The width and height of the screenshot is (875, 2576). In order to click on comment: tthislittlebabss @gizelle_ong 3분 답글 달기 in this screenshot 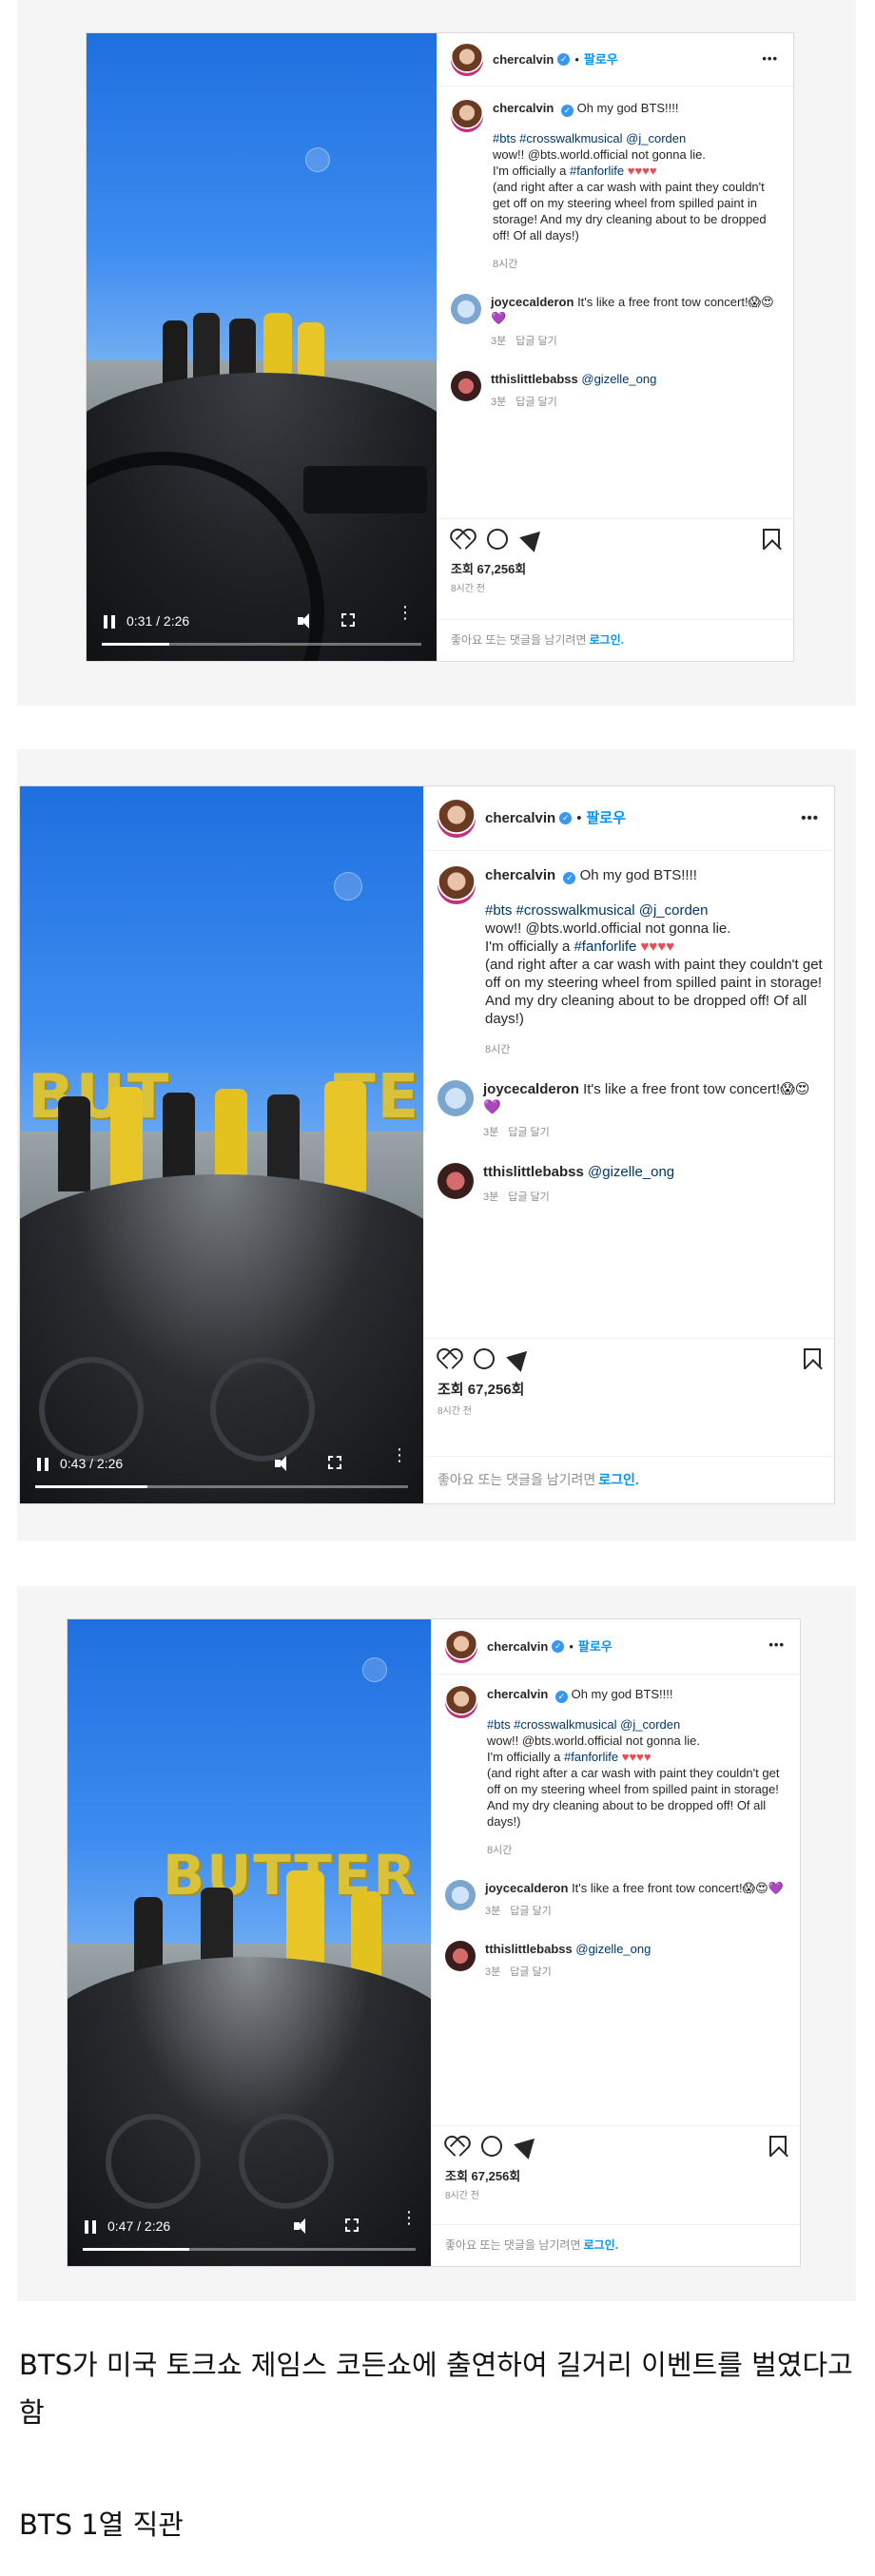, I will do `click(617, 391)`.